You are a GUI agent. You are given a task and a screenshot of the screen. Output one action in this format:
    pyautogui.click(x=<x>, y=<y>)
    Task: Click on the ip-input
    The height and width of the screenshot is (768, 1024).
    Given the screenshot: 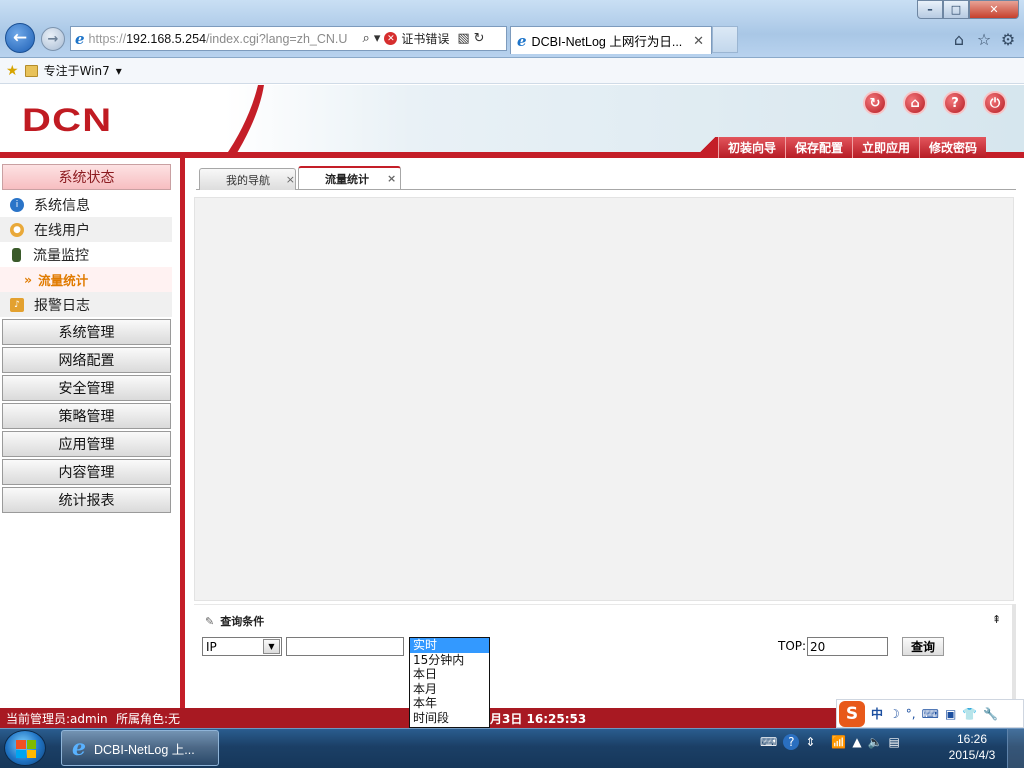 What is the action you would take?
    pyautogui.click(x=345, y=646)
    